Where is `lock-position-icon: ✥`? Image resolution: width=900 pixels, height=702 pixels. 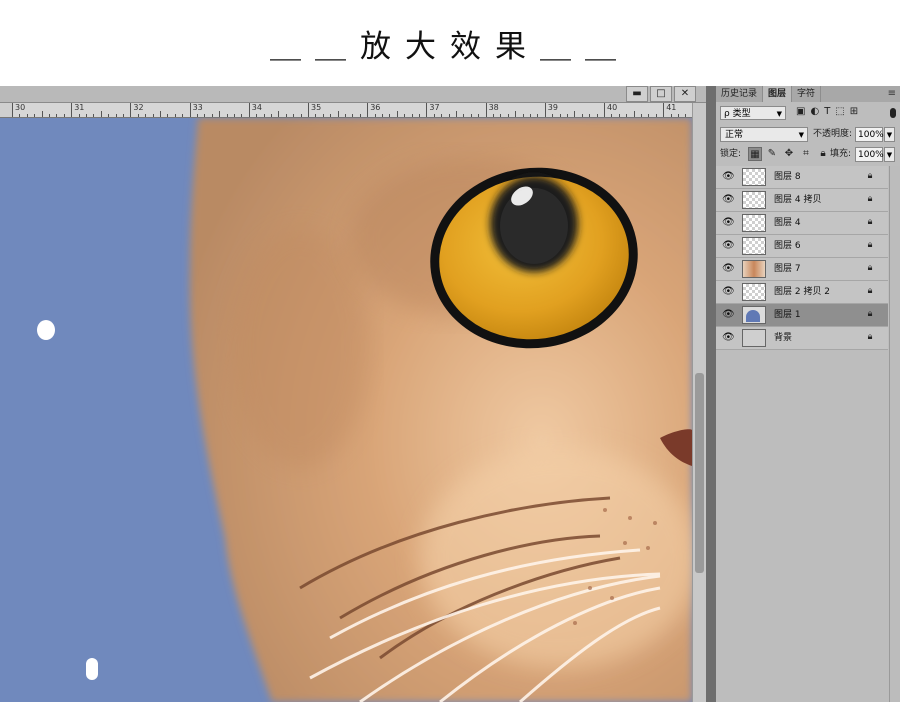
lock-position-icon: ✥ is located at coordinates (789, 154).